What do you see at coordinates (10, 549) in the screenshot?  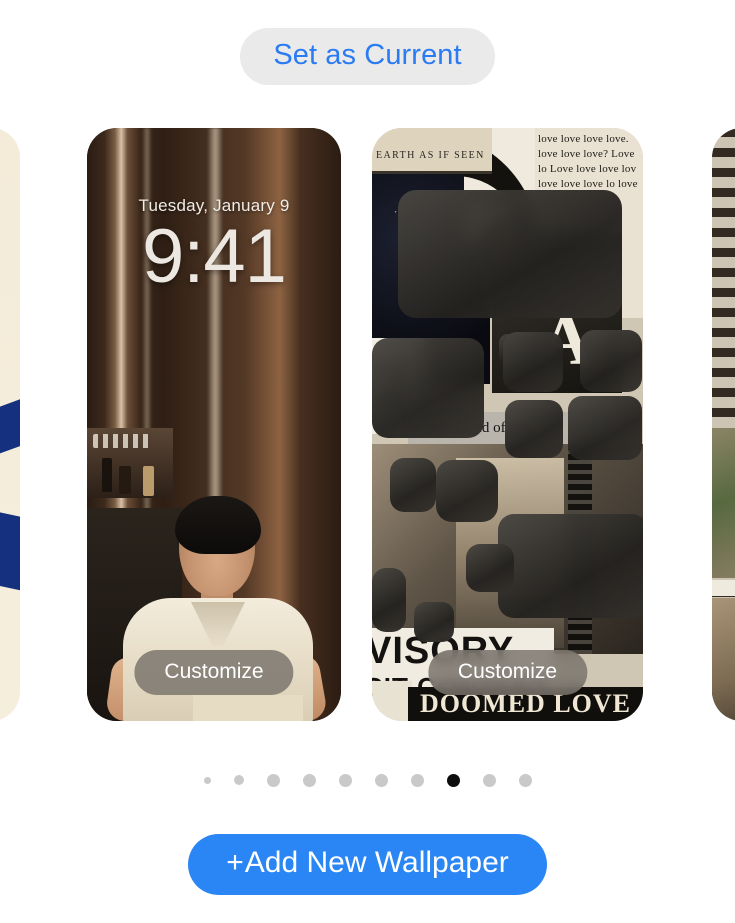 I see `peek-left-shape-lower` at bounding box center [10, 549].